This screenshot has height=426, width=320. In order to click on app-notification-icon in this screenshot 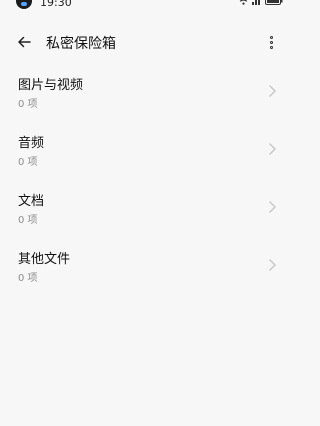, I will do `click(24, 4)`.